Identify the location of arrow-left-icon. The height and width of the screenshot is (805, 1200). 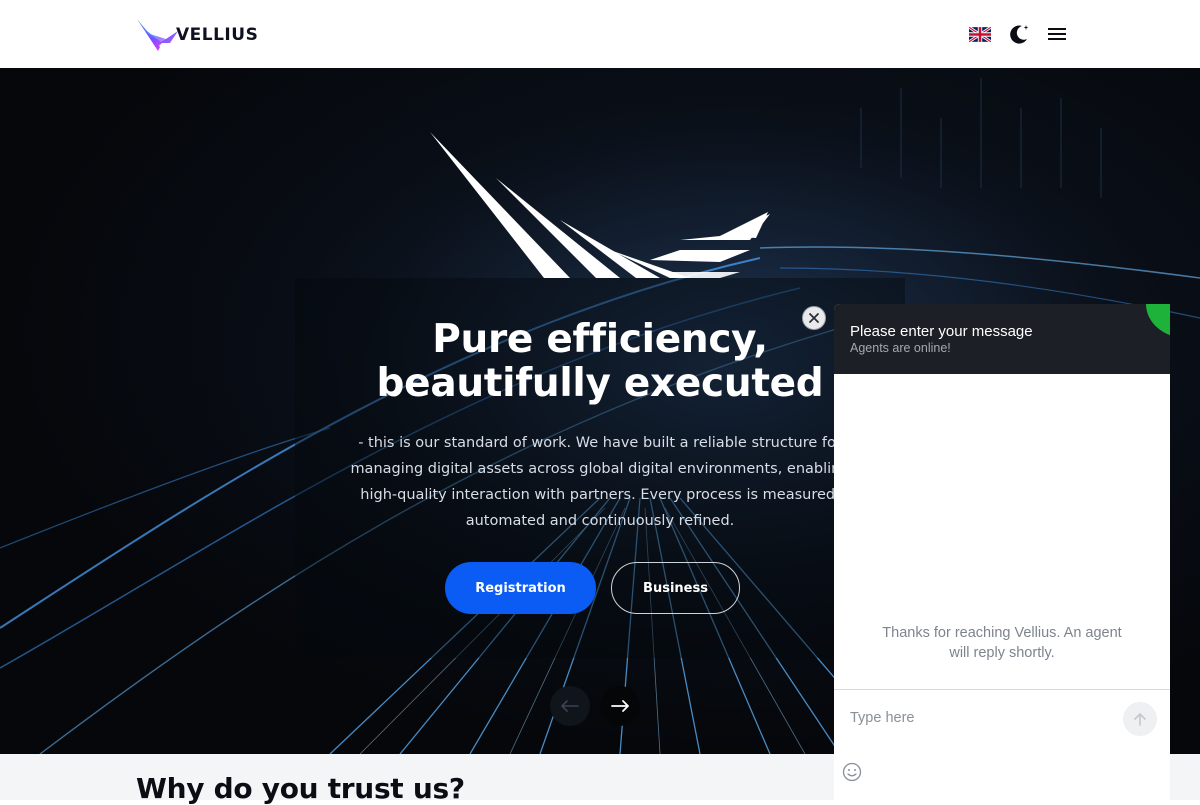
(570, 706).